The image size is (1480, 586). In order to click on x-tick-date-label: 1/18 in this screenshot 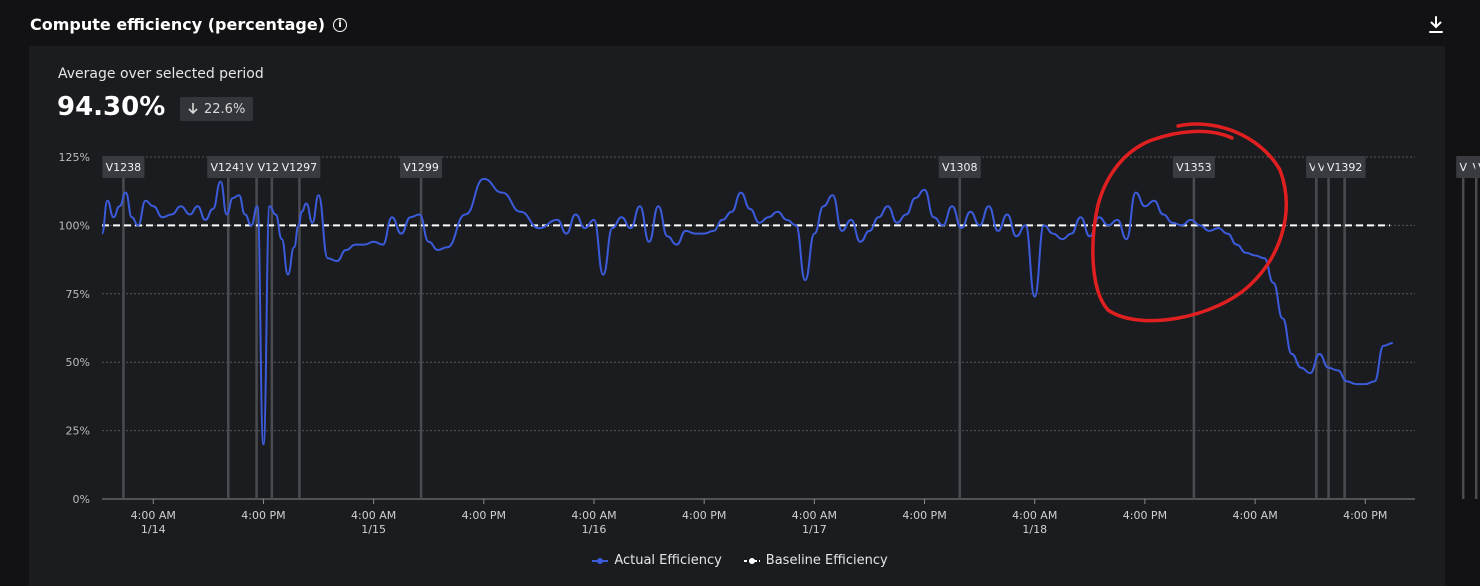, I will do `click(1034, 529)`.